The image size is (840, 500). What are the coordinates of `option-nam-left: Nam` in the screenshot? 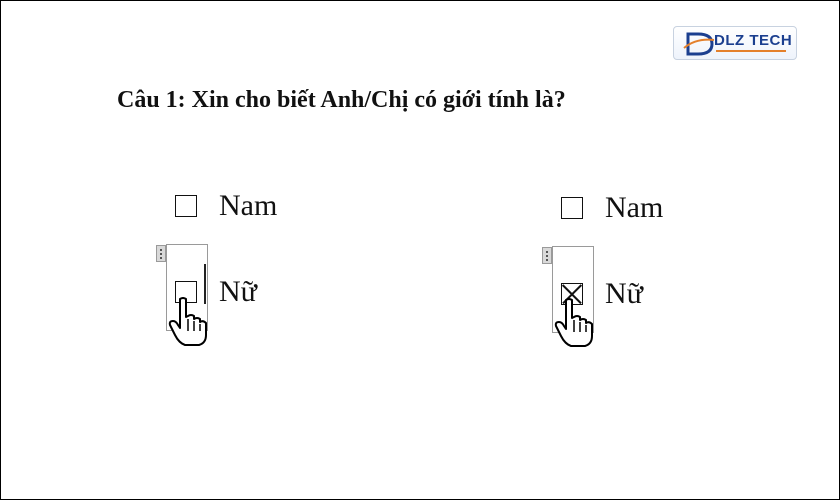 It's located at (226, 206).